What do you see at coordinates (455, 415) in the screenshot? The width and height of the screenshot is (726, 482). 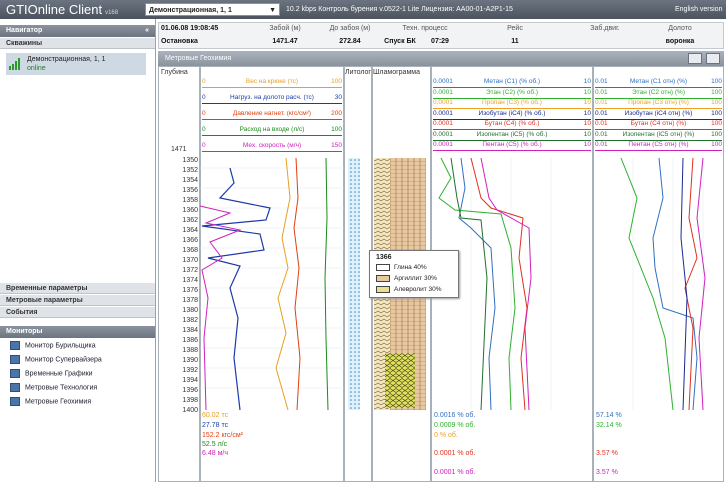 I see `current-value: 0.0016 % об.` at bounding box center [455, 415].